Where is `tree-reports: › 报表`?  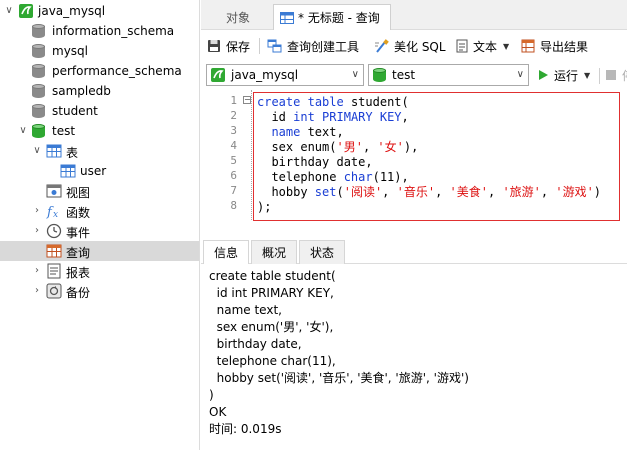 tree-reports: › 报表 is located at coordinates (99, 271).